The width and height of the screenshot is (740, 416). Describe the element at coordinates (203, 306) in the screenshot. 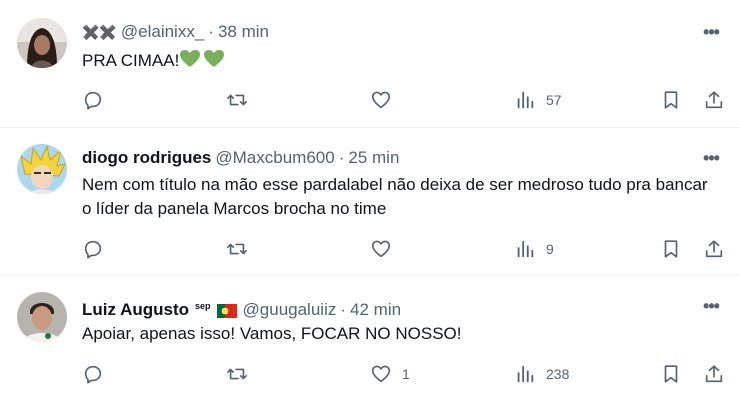

I see `name-suffix: sep` at that location.